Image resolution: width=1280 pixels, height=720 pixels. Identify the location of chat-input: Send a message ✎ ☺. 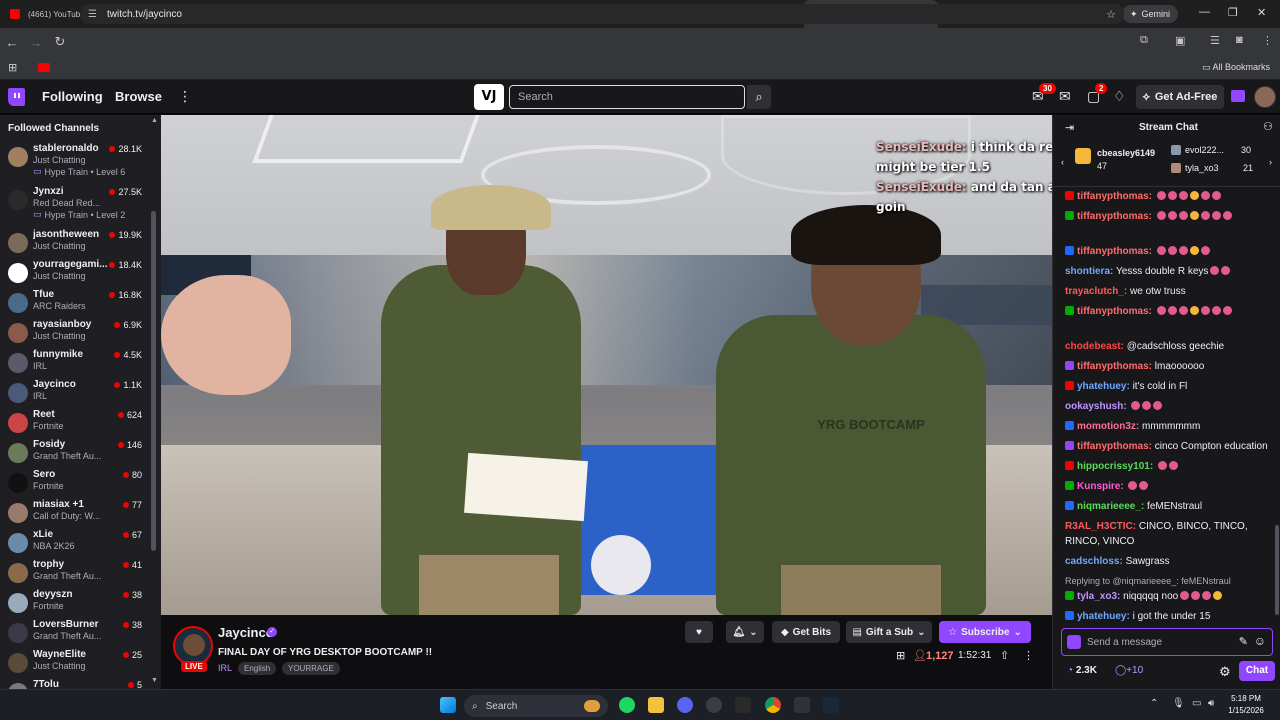
(1167, 642).